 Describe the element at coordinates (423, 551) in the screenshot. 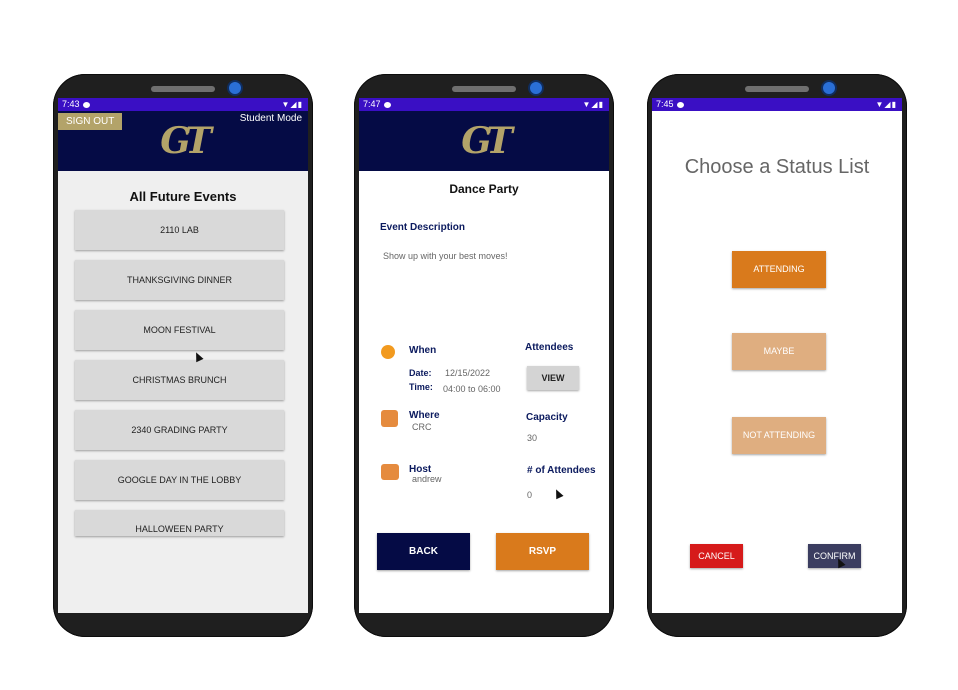

I see `back-button: BACK` at that location.